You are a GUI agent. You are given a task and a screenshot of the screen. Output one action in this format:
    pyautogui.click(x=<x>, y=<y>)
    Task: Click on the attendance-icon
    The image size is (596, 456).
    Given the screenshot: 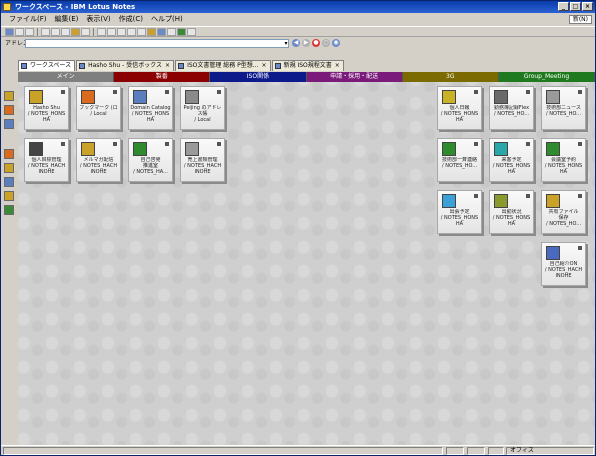 What is the action you would take?
    pyautogui.click(x=501, y=97)
    